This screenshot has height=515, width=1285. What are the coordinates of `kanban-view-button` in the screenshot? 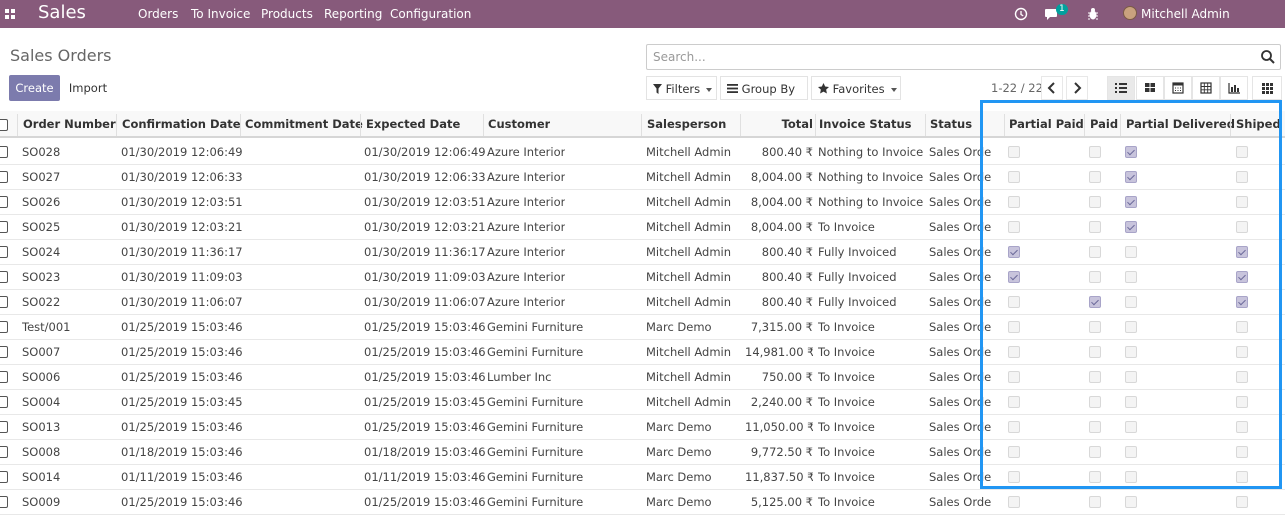 It's located at (1150, 88).